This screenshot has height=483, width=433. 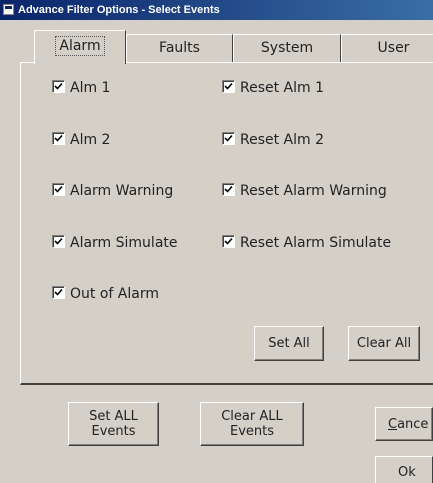 I want to click on clear-all-events-button: Clear ALL Events, so click(x=252, y=424).